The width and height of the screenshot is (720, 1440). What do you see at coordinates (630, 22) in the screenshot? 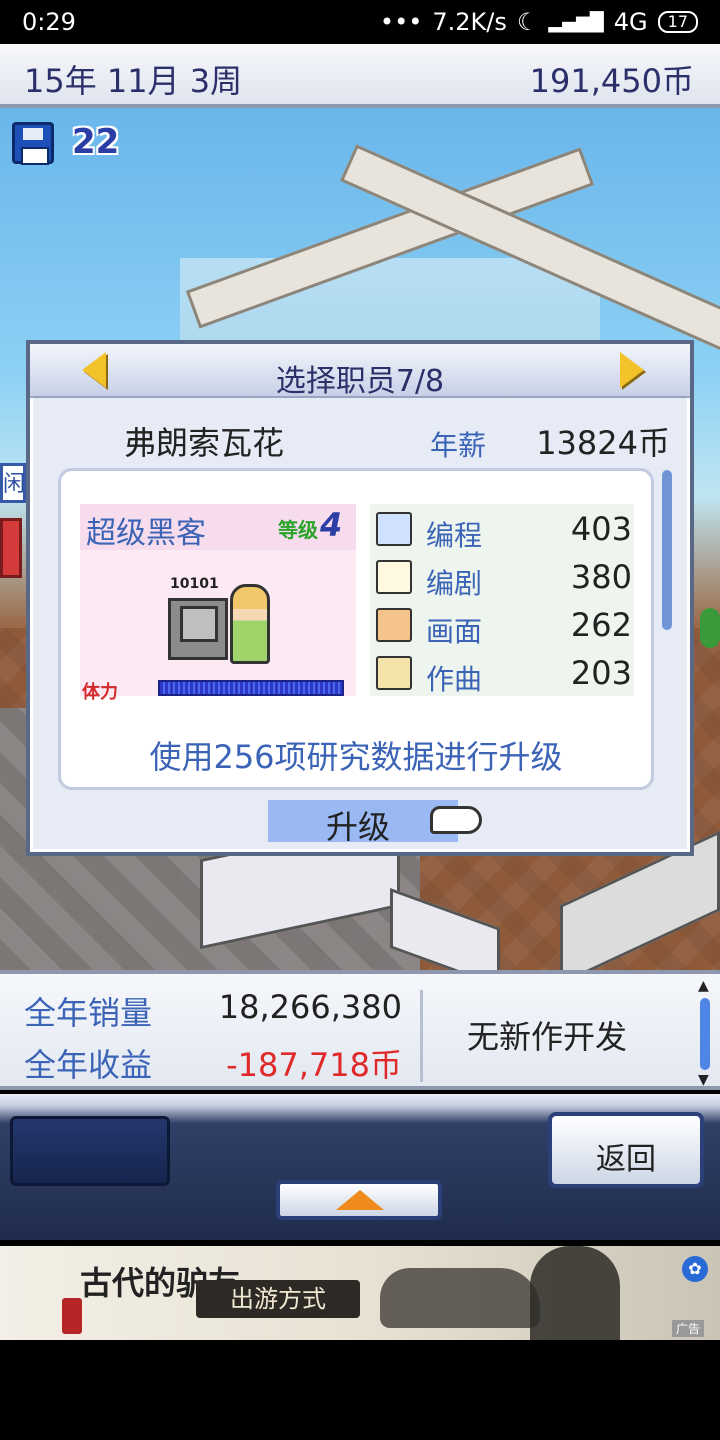
I see `network-type: 4G` at bounding box center [630, 22].